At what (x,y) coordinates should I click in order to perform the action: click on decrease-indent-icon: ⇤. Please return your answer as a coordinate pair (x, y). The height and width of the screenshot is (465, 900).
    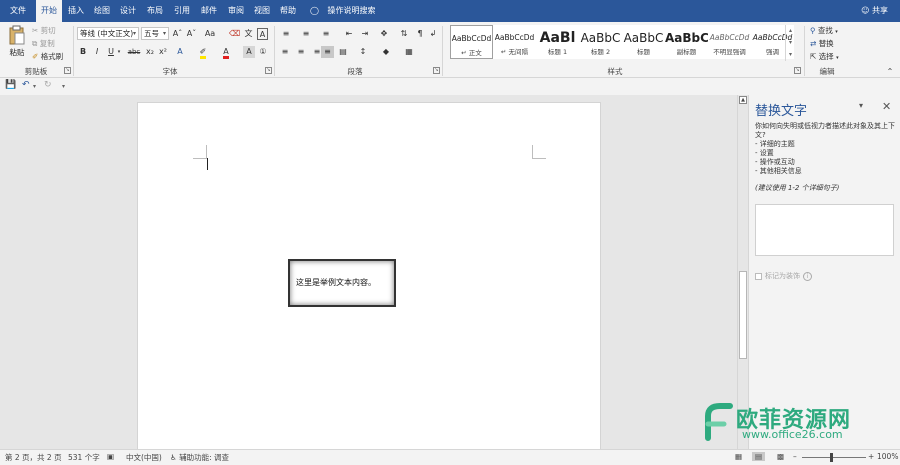
    Looking at the image, I should click on (349, 34).